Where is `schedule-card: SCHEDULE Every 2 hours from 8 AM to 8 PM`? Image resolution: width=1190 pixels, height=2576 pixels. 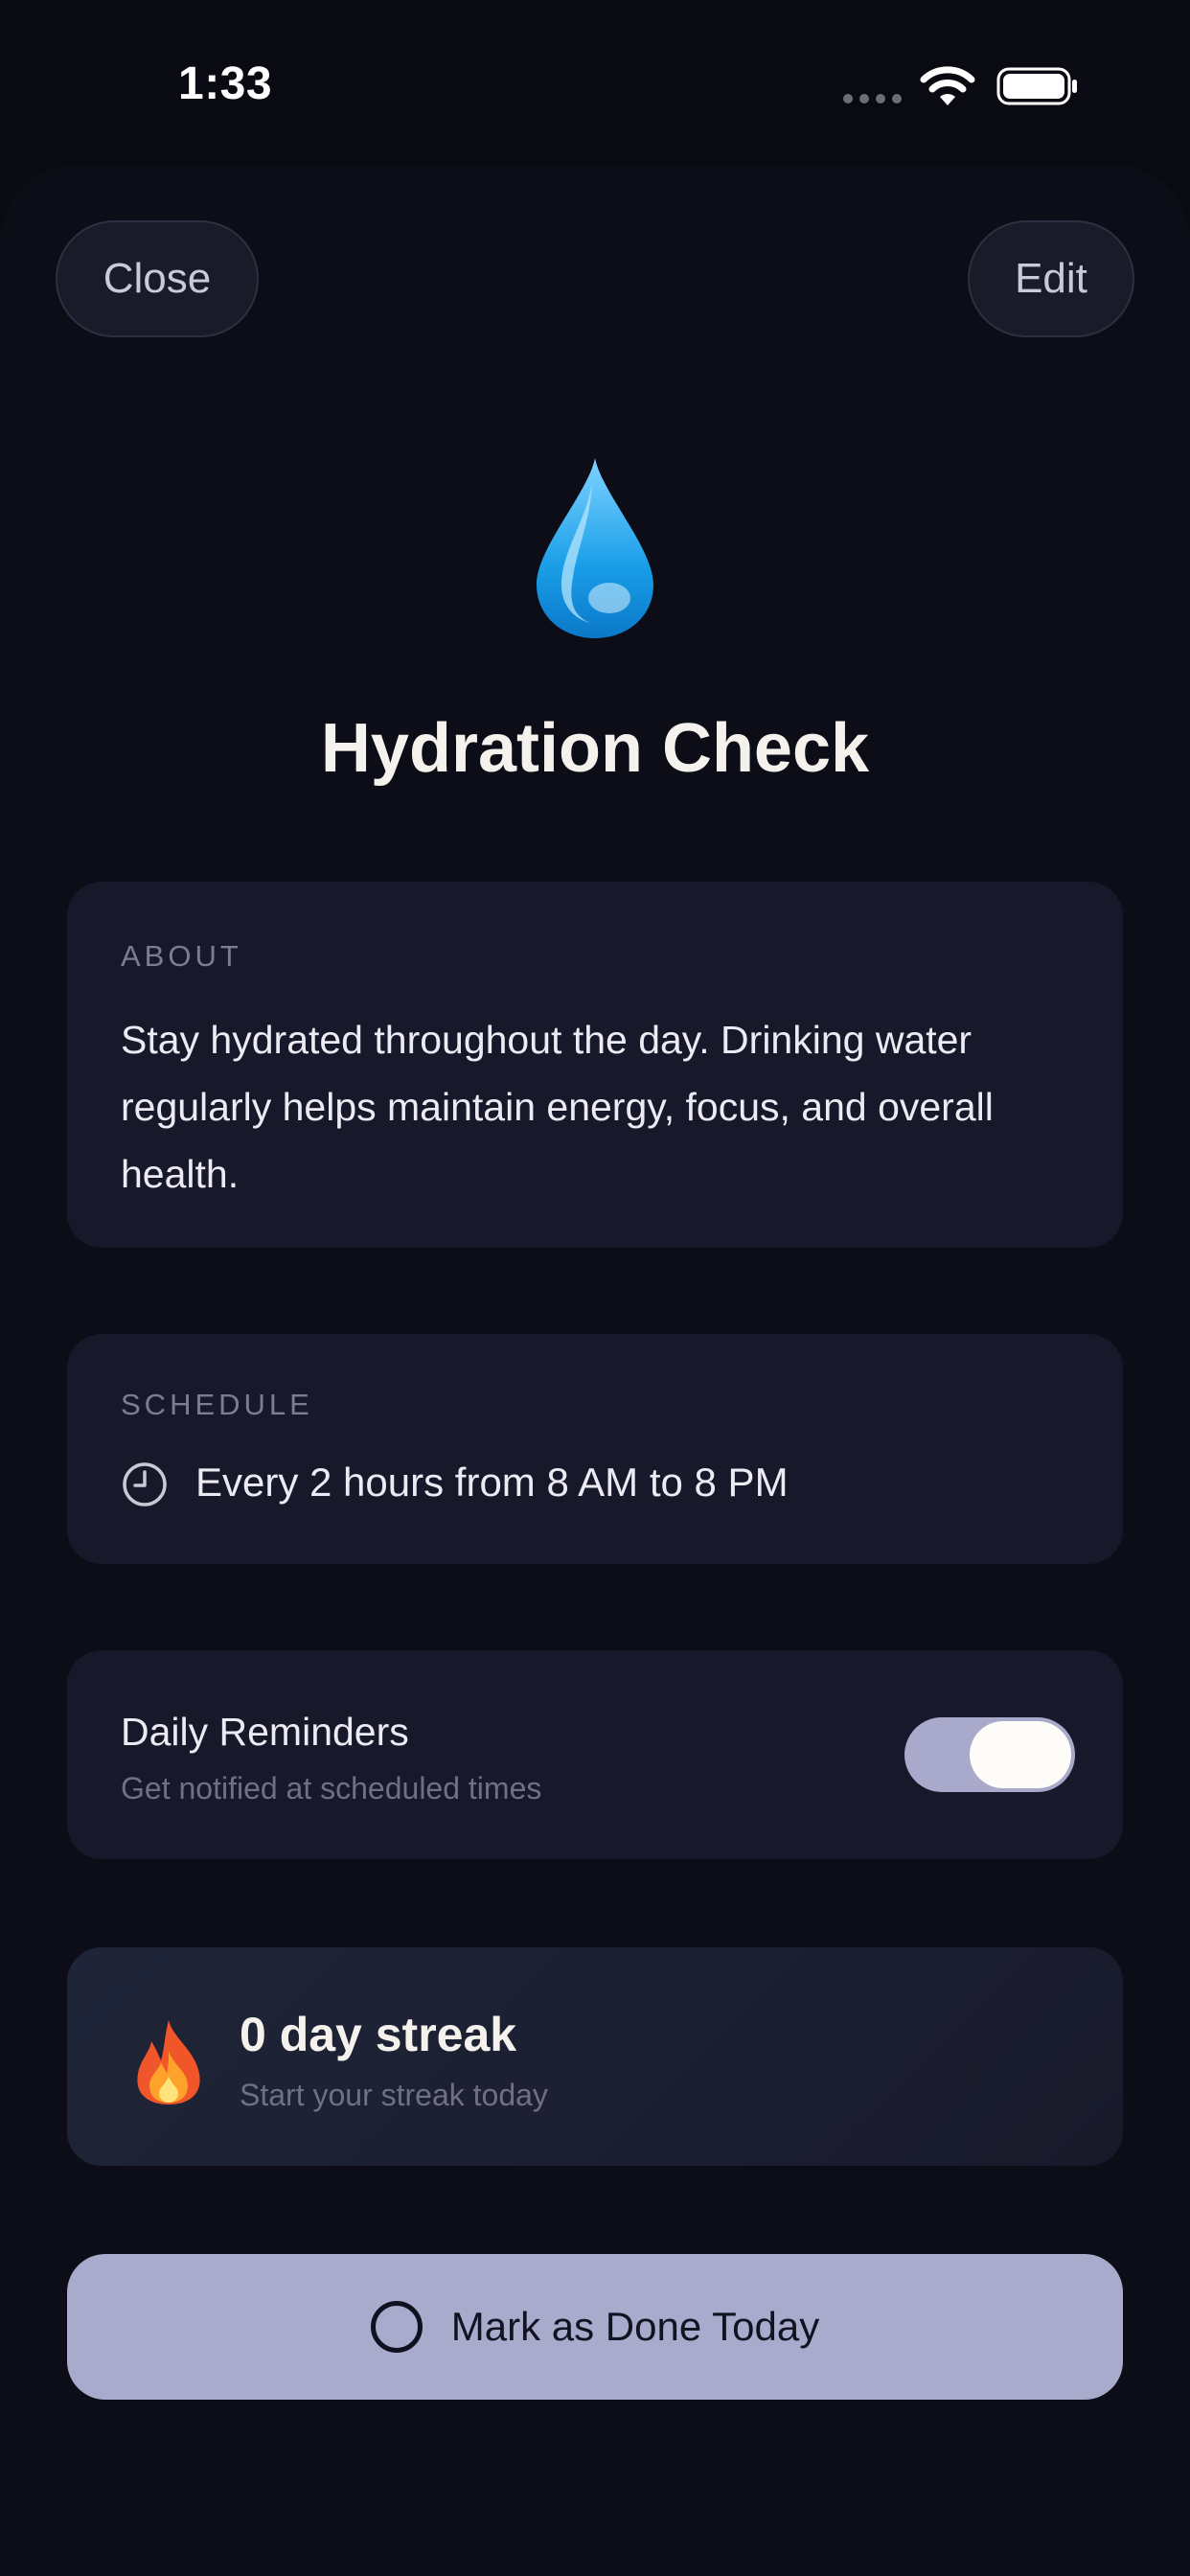 schedule-card: SCHEDULE Every 2 hours from 8 AM to 8 PM is located at coordinates (595, 1449).